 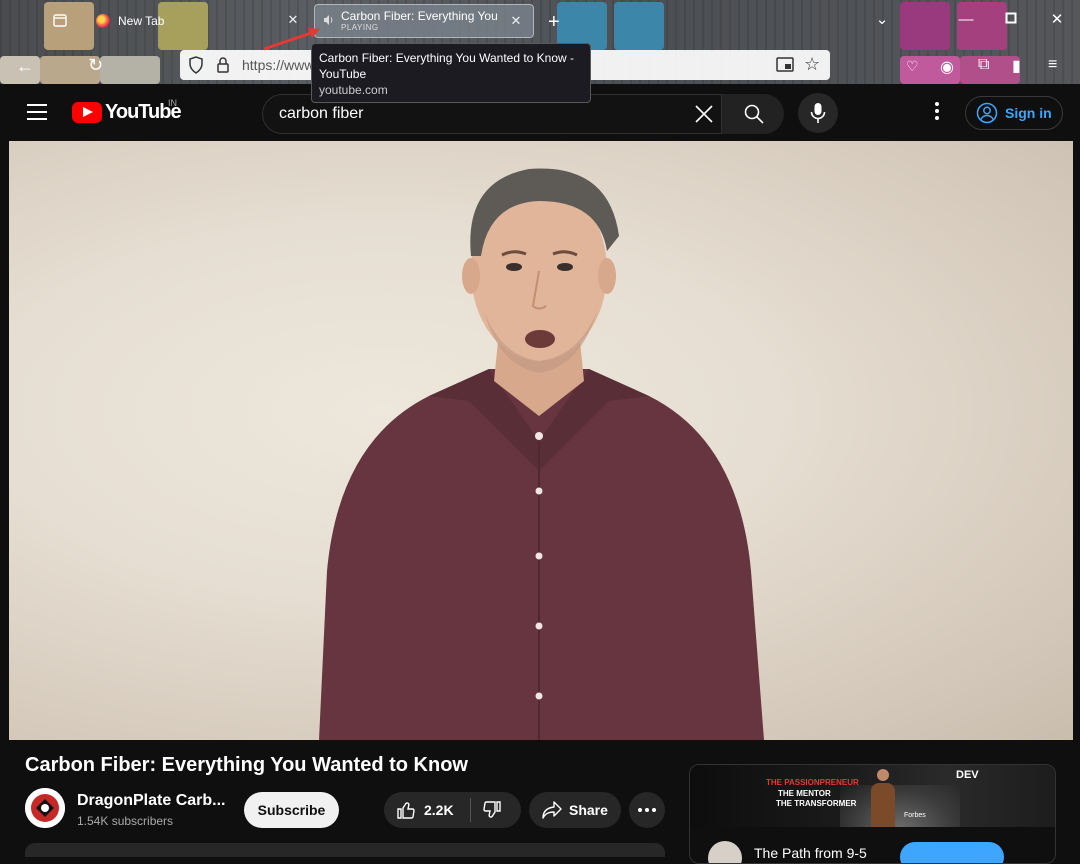 I want to click on tooltip-url: youtube.com, so click(x=353, y=90).